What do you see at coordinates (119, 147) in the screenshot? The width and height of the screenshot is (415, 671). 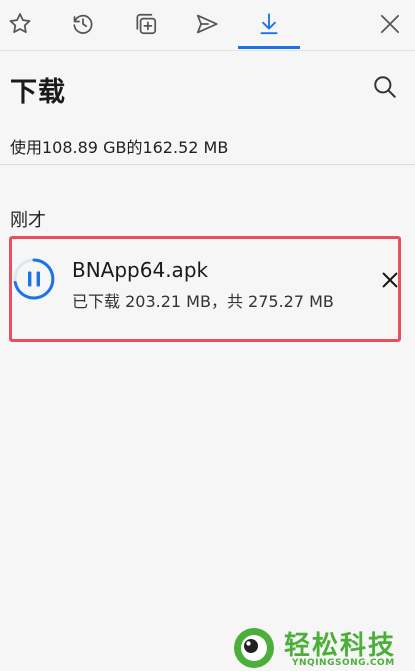 I see `storage-usage: 使用108.89 GB的162.52 MB` at bounding box center [119, 147].